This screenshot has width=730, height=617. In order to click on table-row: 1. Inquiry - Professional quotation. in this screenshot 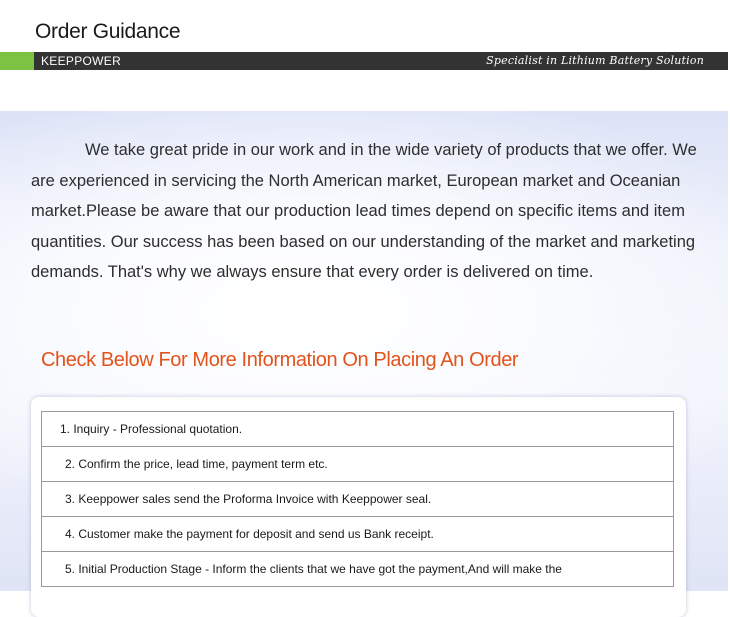, I will do `click(357, 429)`.